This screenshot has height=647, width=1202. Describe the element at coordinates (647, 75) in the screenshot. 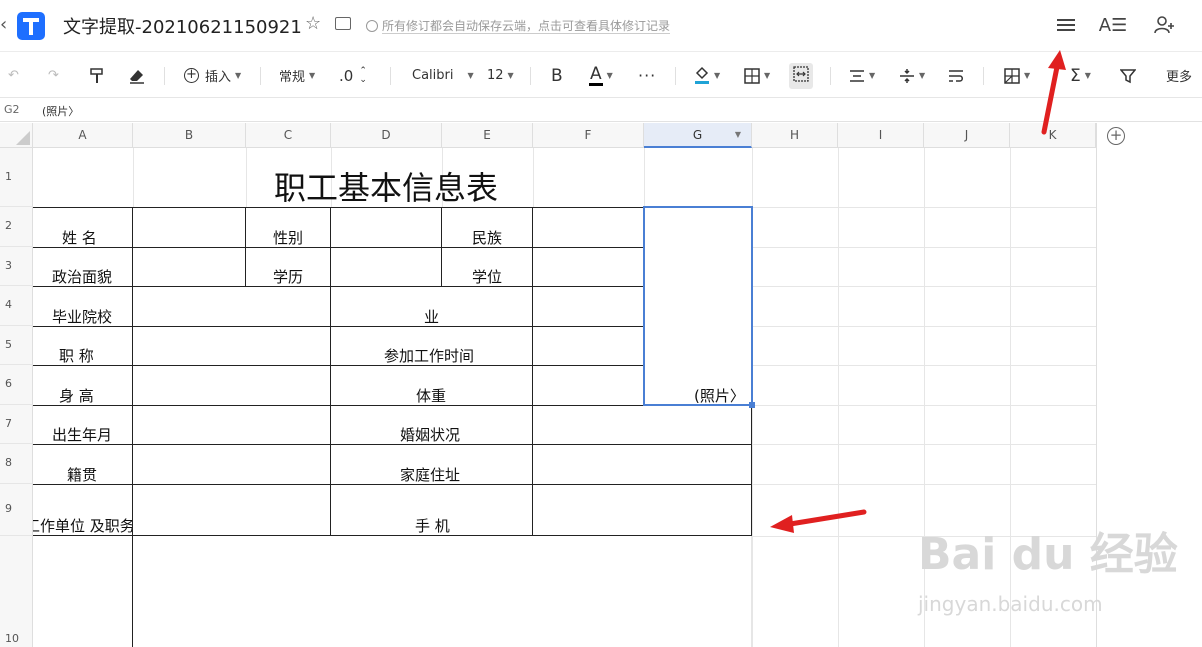

I see `more-format-button: ···` at that location.